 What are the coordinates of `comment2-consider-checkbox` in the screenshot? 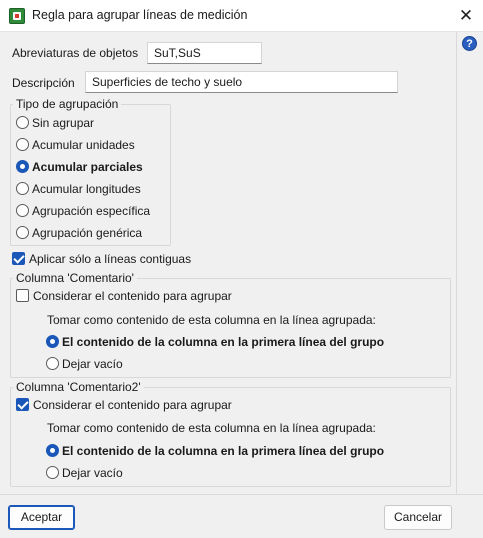 It's located at (22, 404).